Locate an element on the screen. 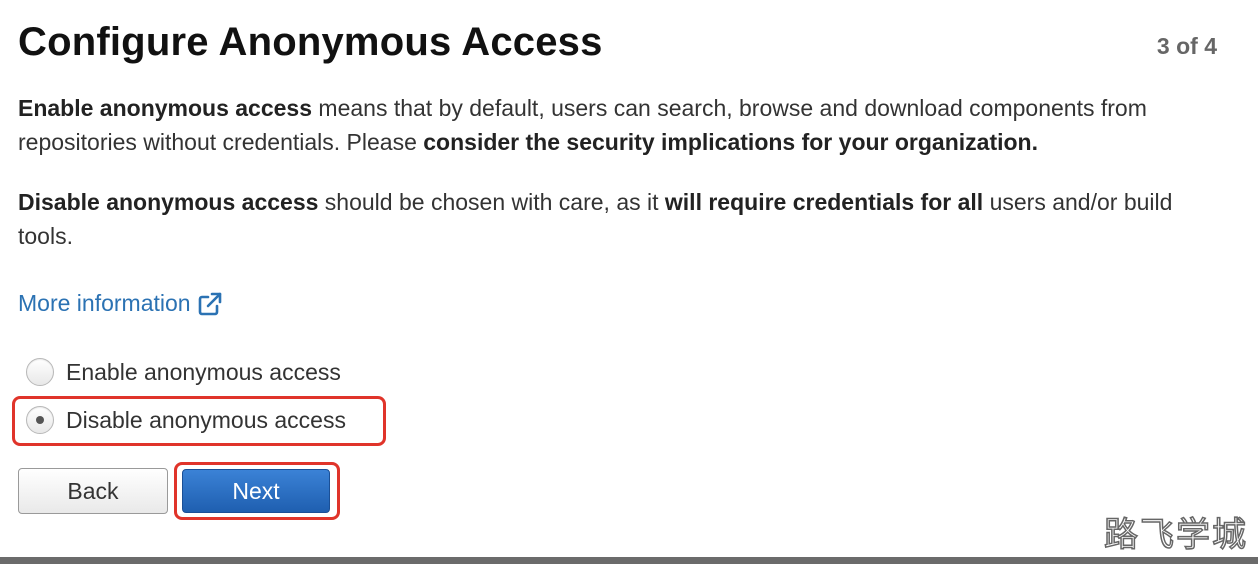  enable-description-bold: Enable anonymous access is located at coordinates (165, 108).